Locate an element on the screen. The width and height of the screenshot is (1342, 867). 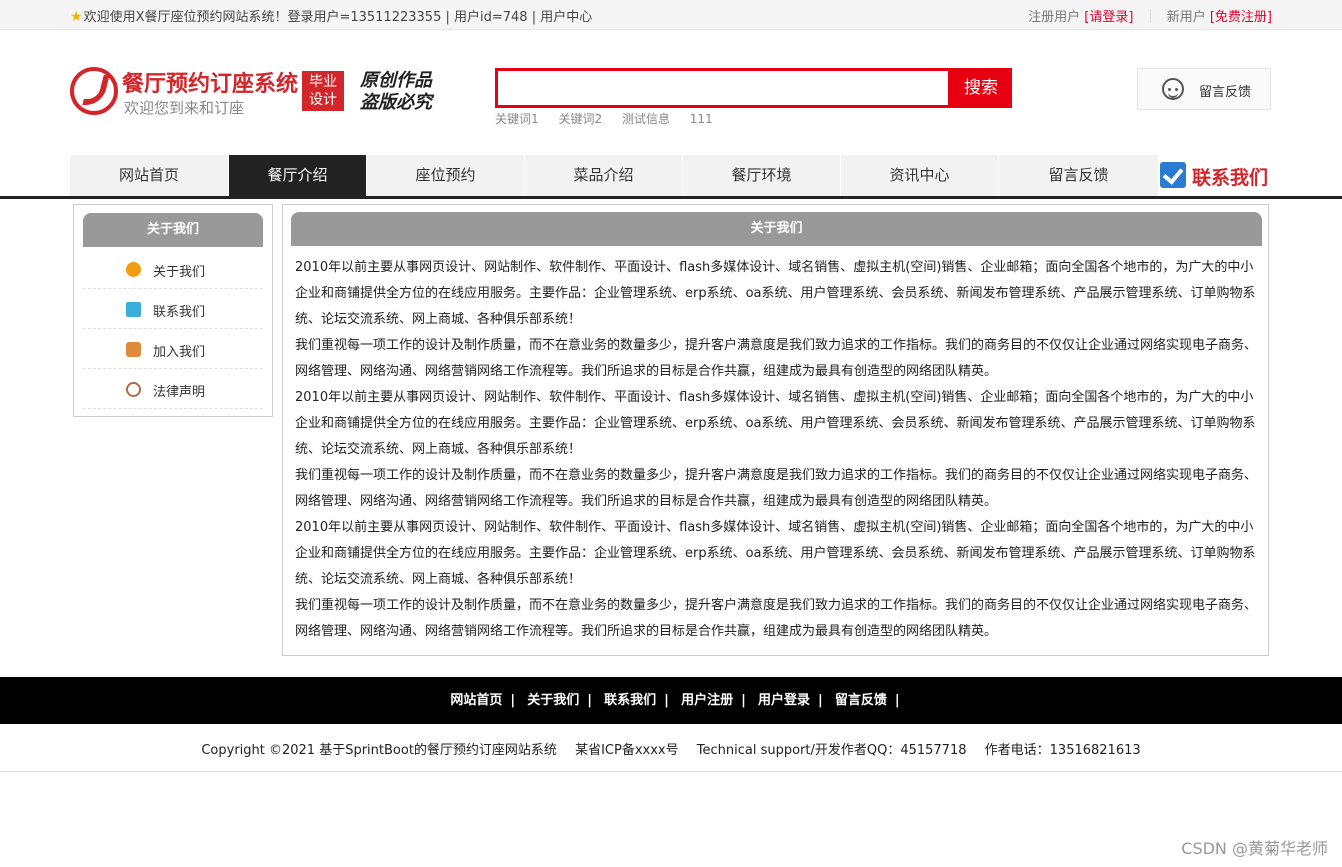
checkmark-icon is located at coordinates (1173, 175).